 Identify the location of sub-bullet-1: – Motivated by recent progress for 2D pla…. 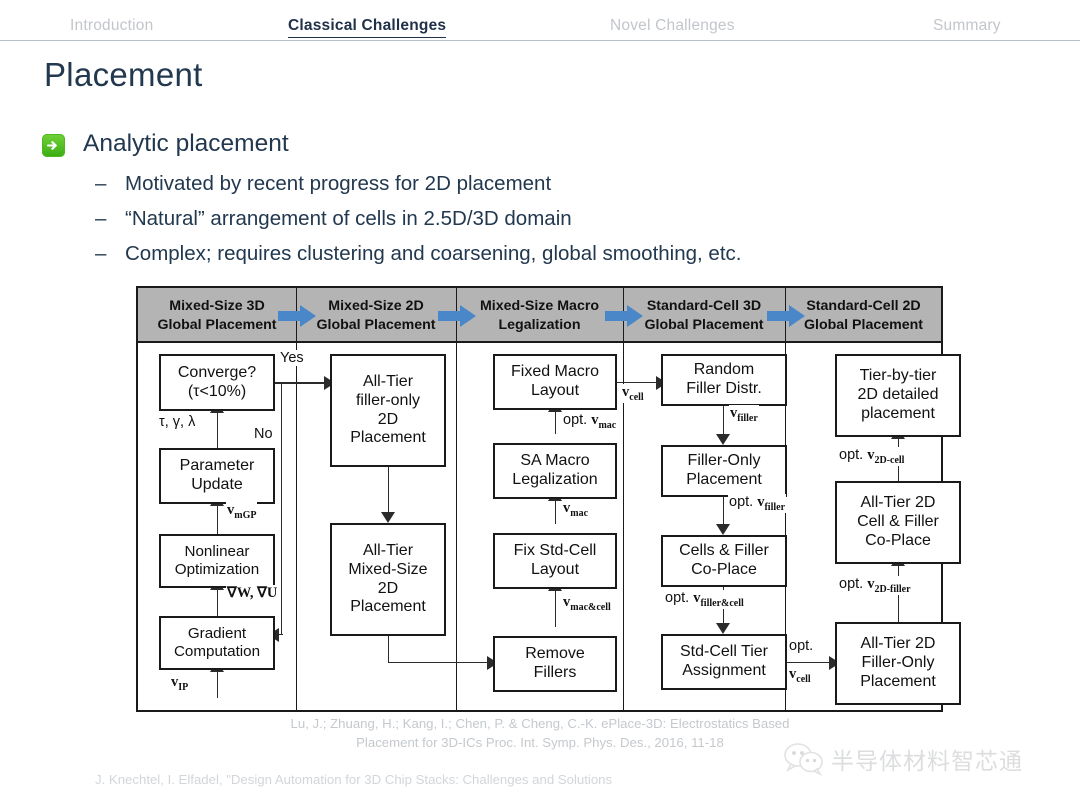
(323, 184).